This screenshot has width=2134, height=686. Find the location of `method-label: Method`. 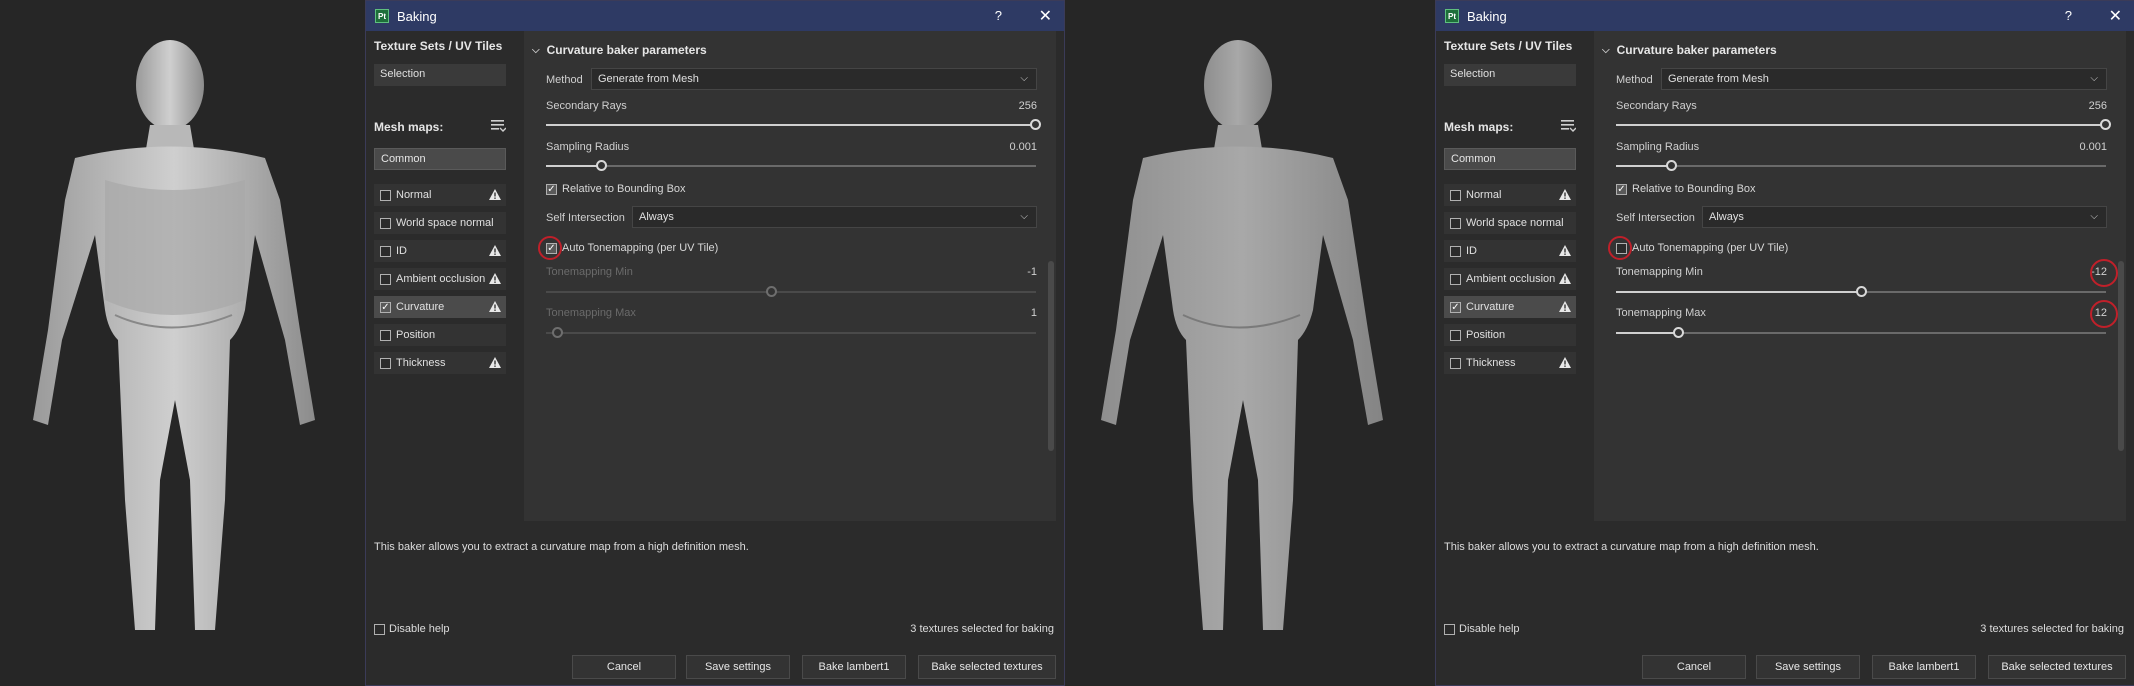

method-label: Method is located at coordinates (1634, 80).